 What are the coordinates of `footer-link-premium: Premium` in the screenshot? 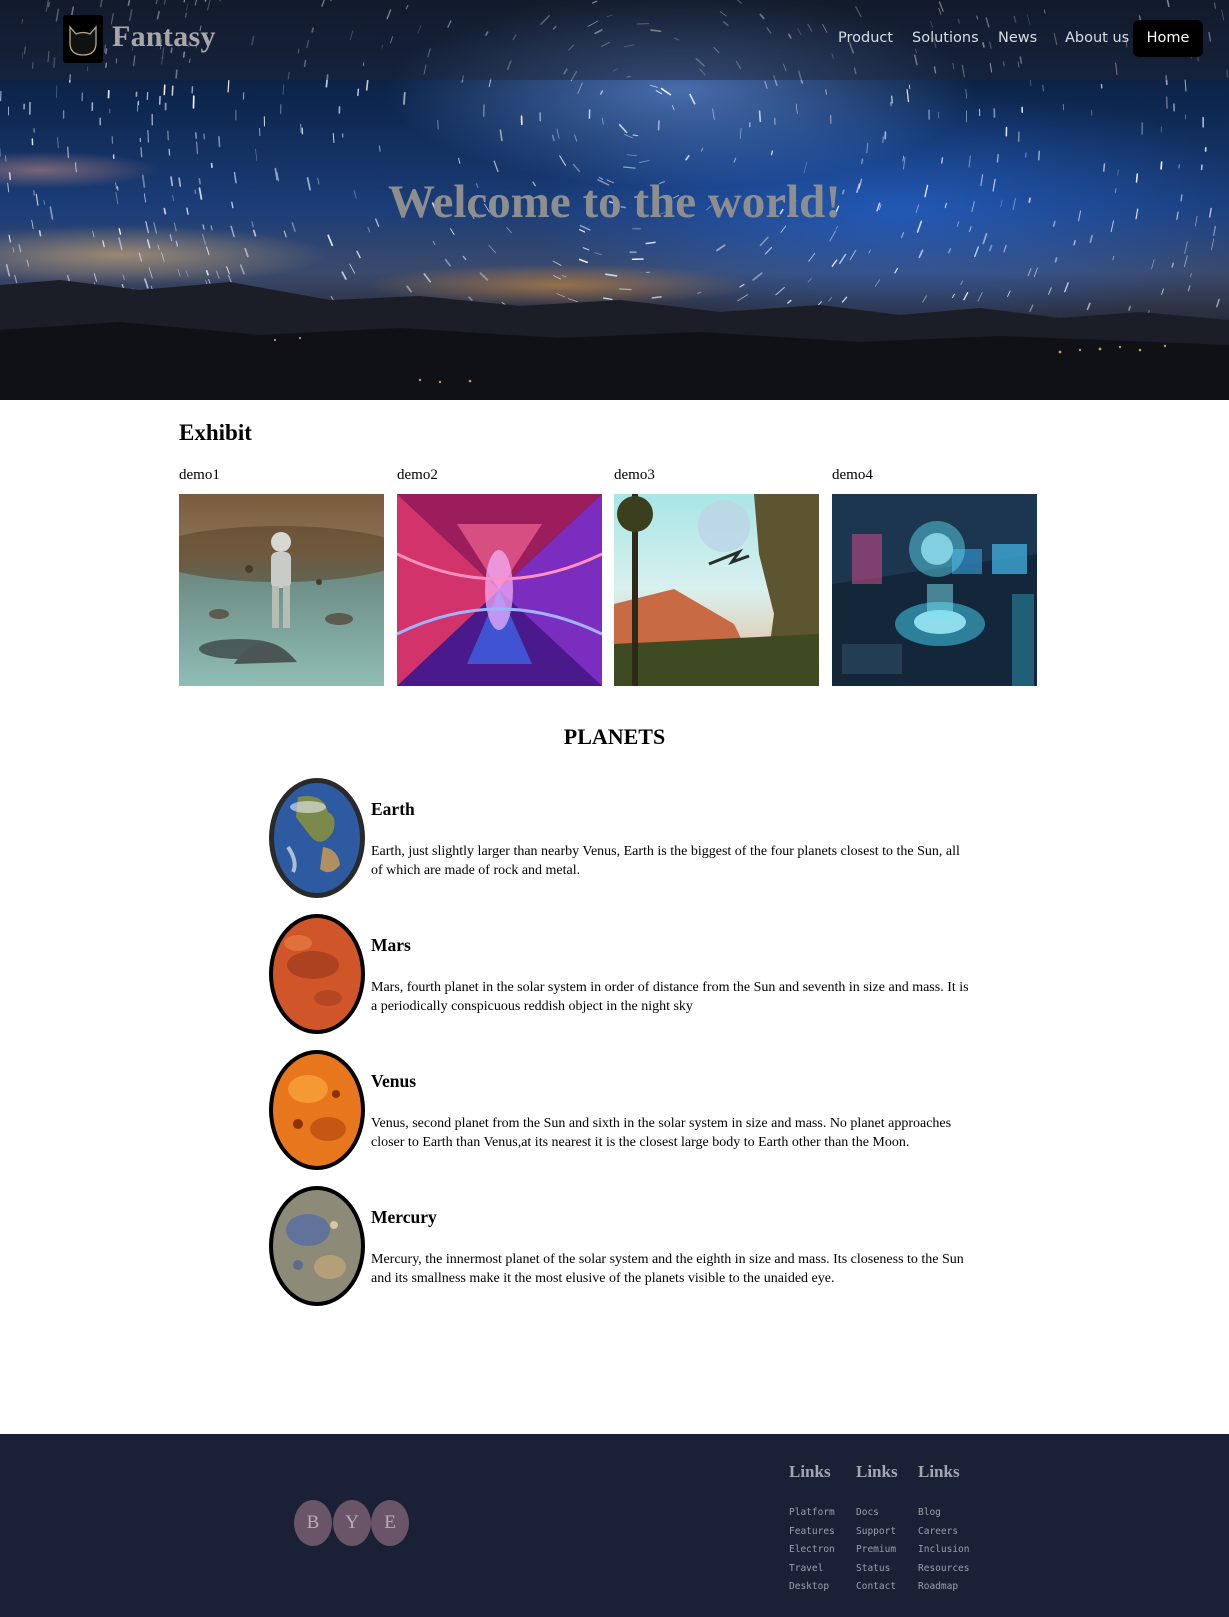 It's located at (877, 1550).